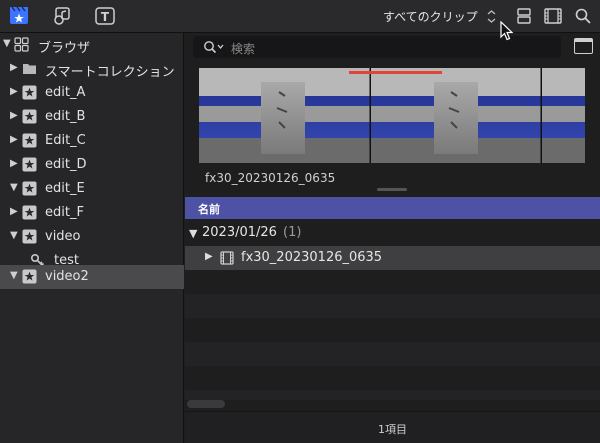 Image resolution: width=600 pixels, height=443 pixels. I want to click on search-filter-icon, so click(215, 47).